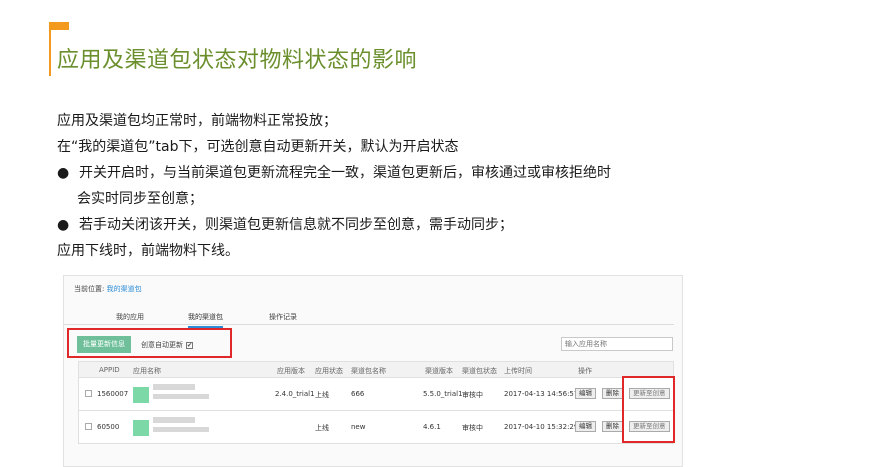 Image resolution: width=871 pixels, height=467 pixels. Describe the element at coordinates (617, 344) in the screenshot. I see `app-search-input` at that location.